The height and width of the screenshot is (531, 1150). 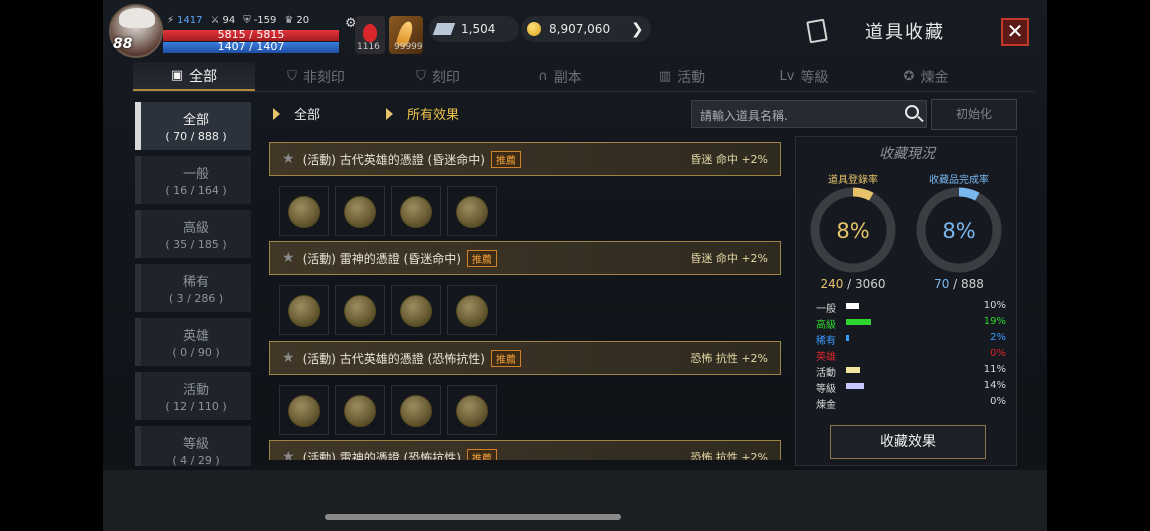 I want to click on entry-effect: 昏迷 命中 +2%, so click(x=729, y=258).